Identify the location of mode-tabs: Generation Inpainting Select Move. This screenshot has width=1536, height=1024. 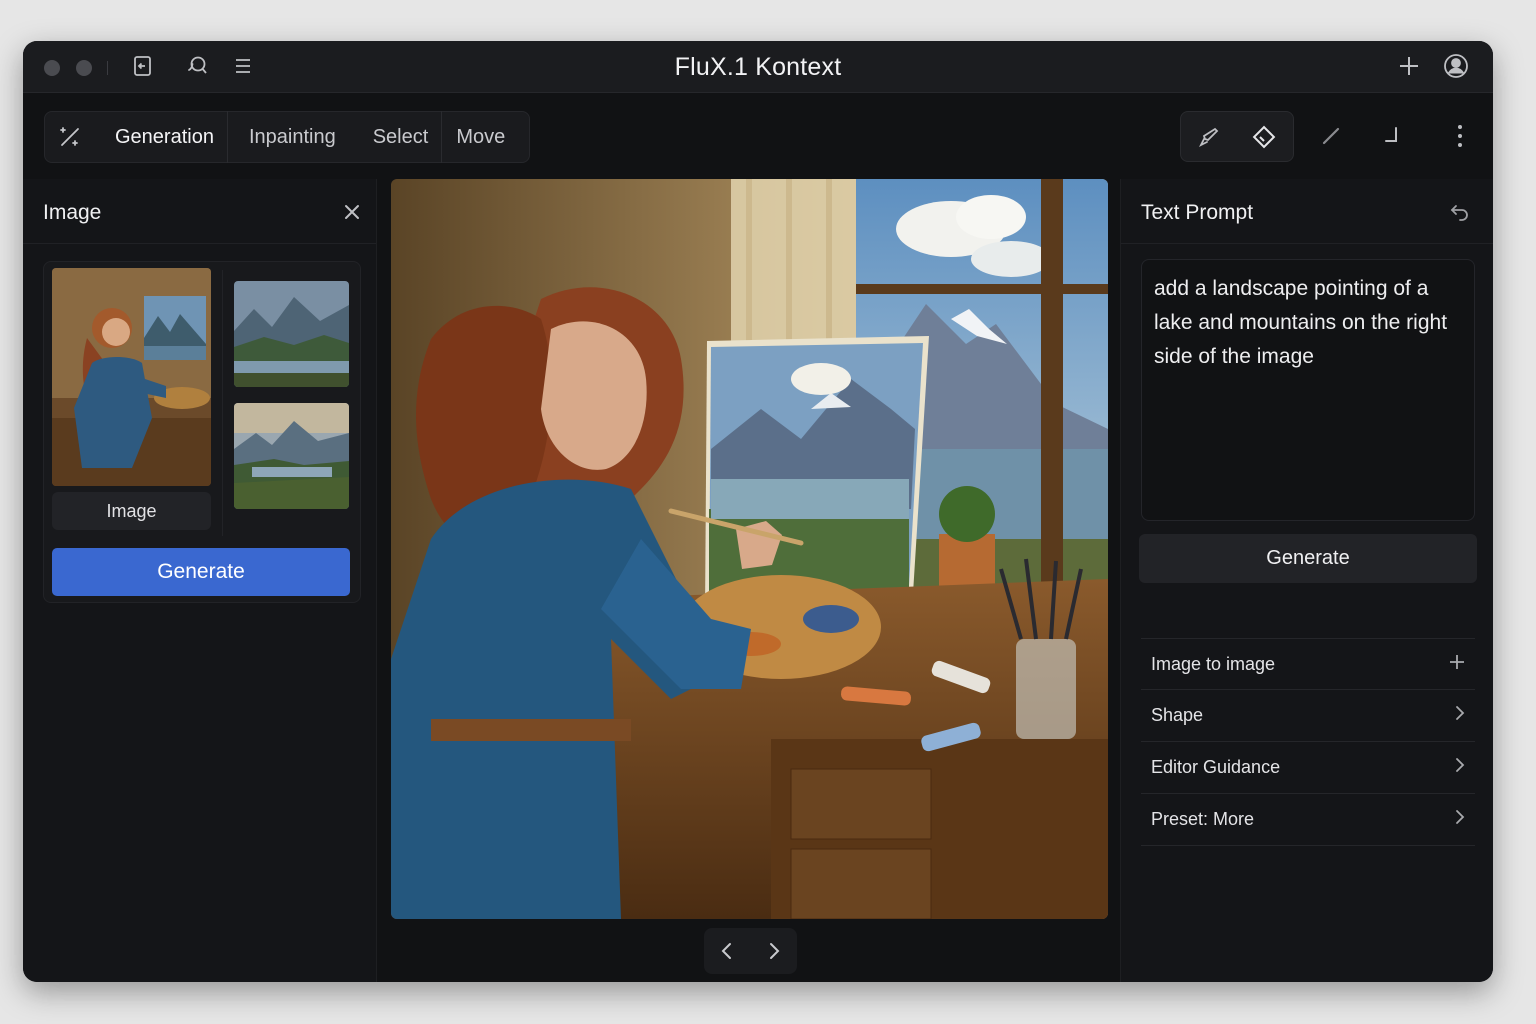
(287, 137).